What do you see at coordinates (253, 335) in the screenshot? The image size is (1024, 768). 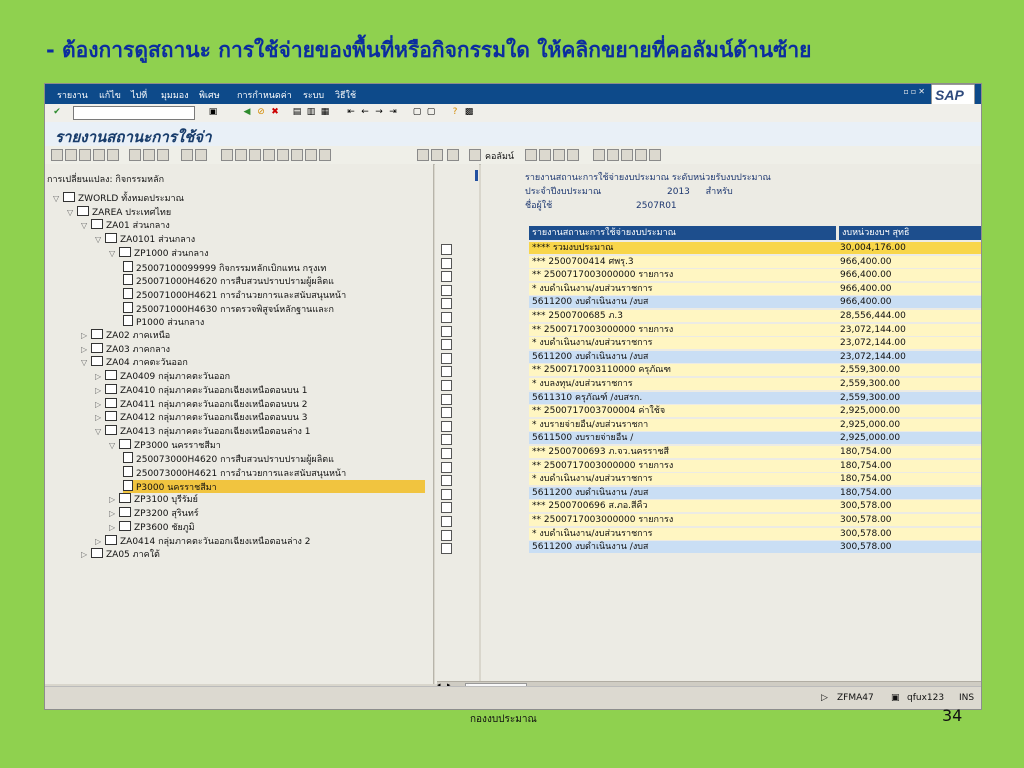 I see `tree-folder-node: ▷ ZA02 ภาคเหนือ` at bounding box center [253, 335].